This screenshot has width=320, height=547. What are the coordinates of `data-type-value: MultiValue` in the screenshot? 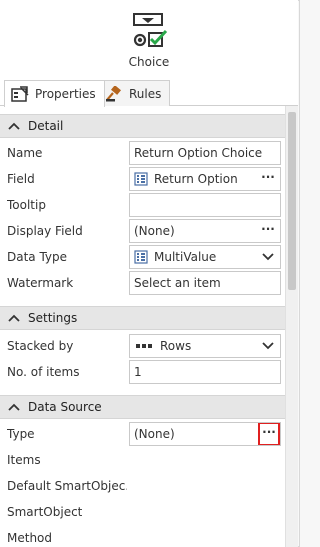 It's located at (185, 257).